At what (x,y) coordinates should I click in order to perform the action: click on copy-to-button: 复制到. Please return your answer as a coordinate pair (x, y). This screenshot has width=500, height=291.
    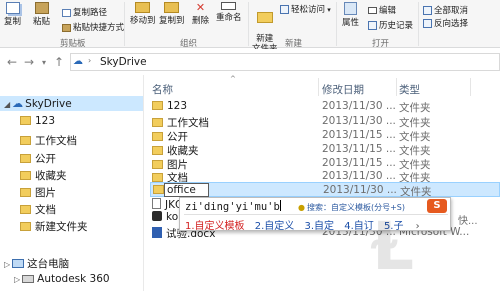
    Looking at the image, I should click on (172, 14).